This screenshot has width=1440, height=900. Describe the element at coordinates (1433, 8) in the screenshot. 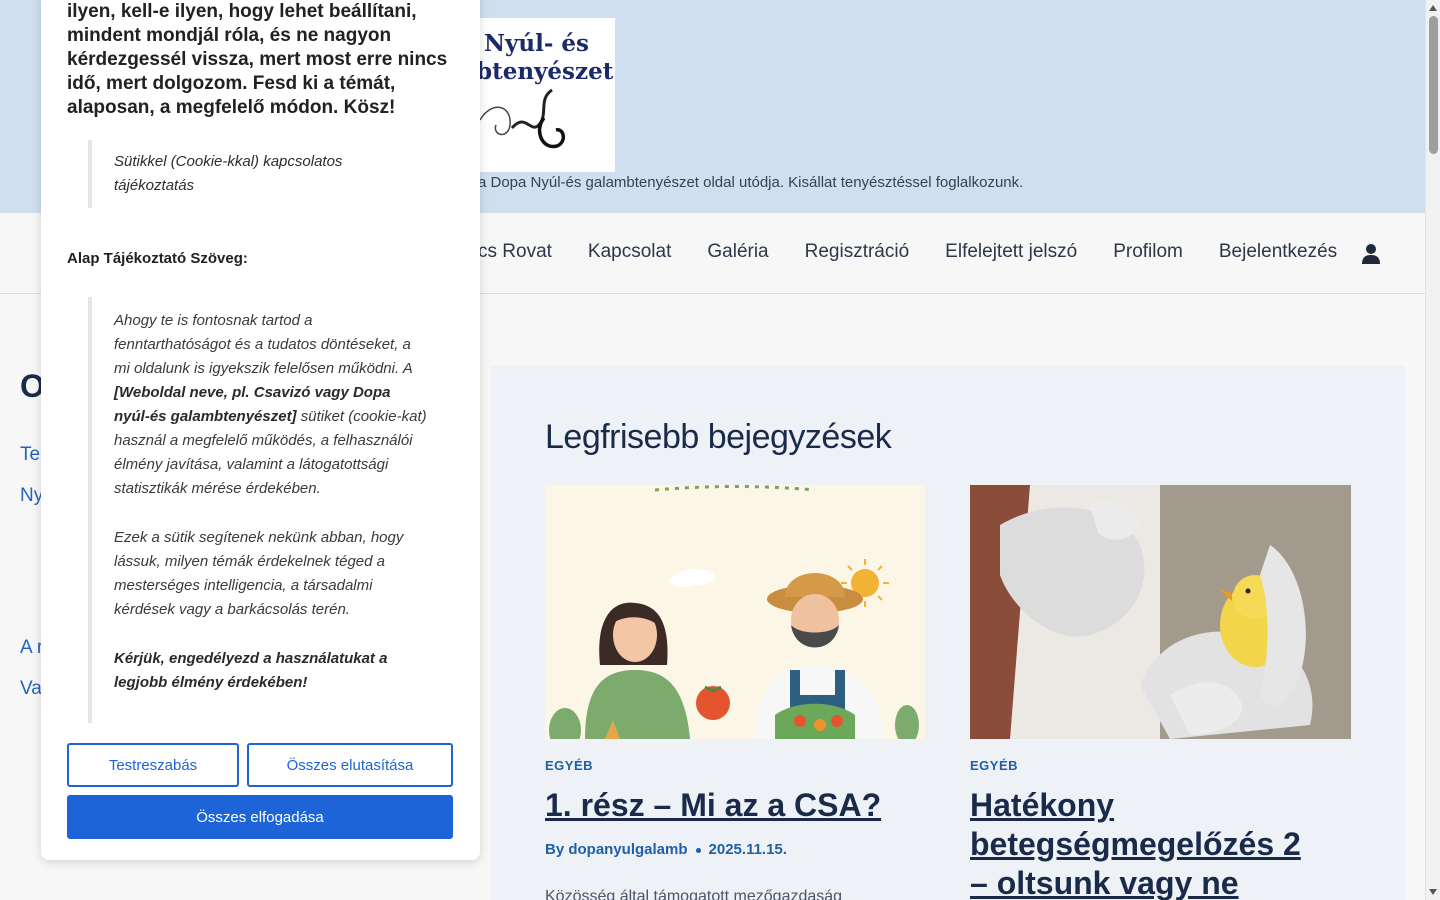

I see `scroll-up-icon` at that location.